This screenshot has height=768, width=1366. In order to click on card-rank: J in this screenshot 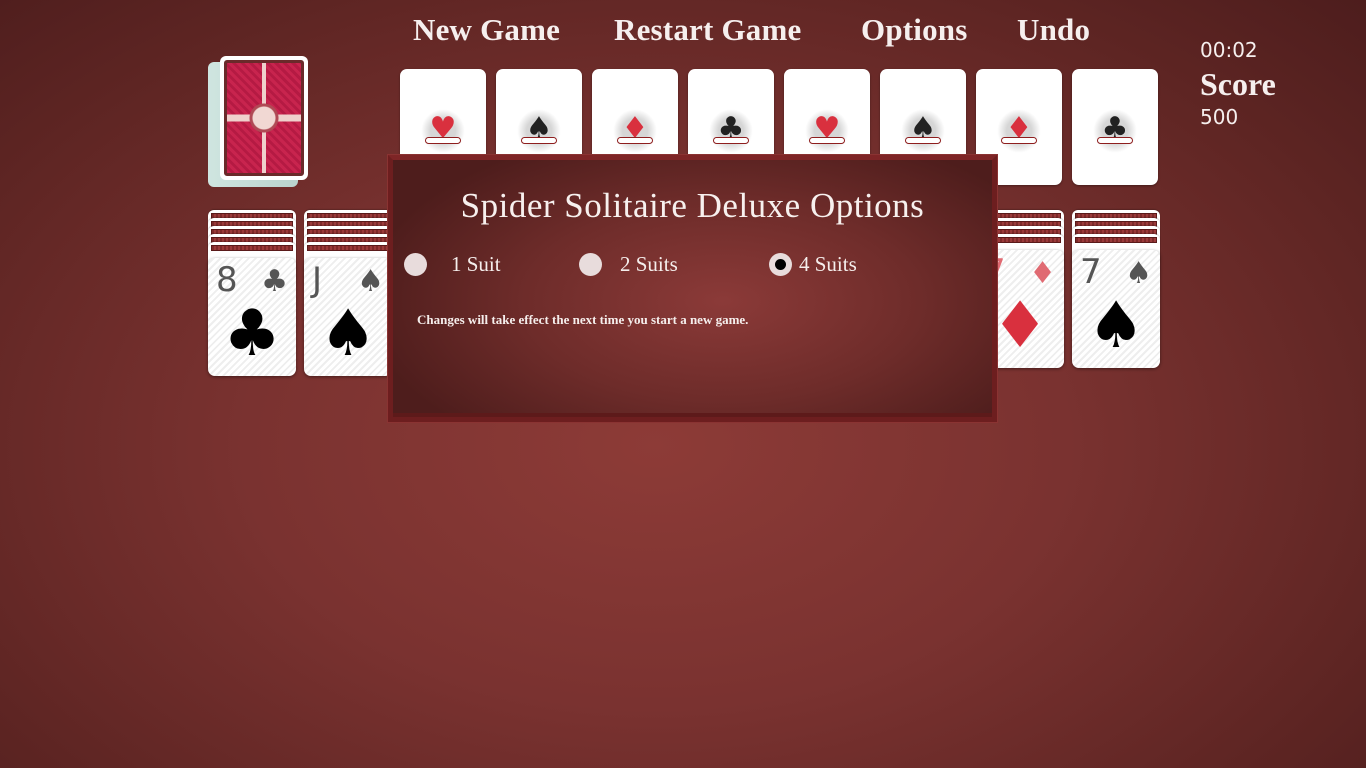, I will do `click(317, 280)`.